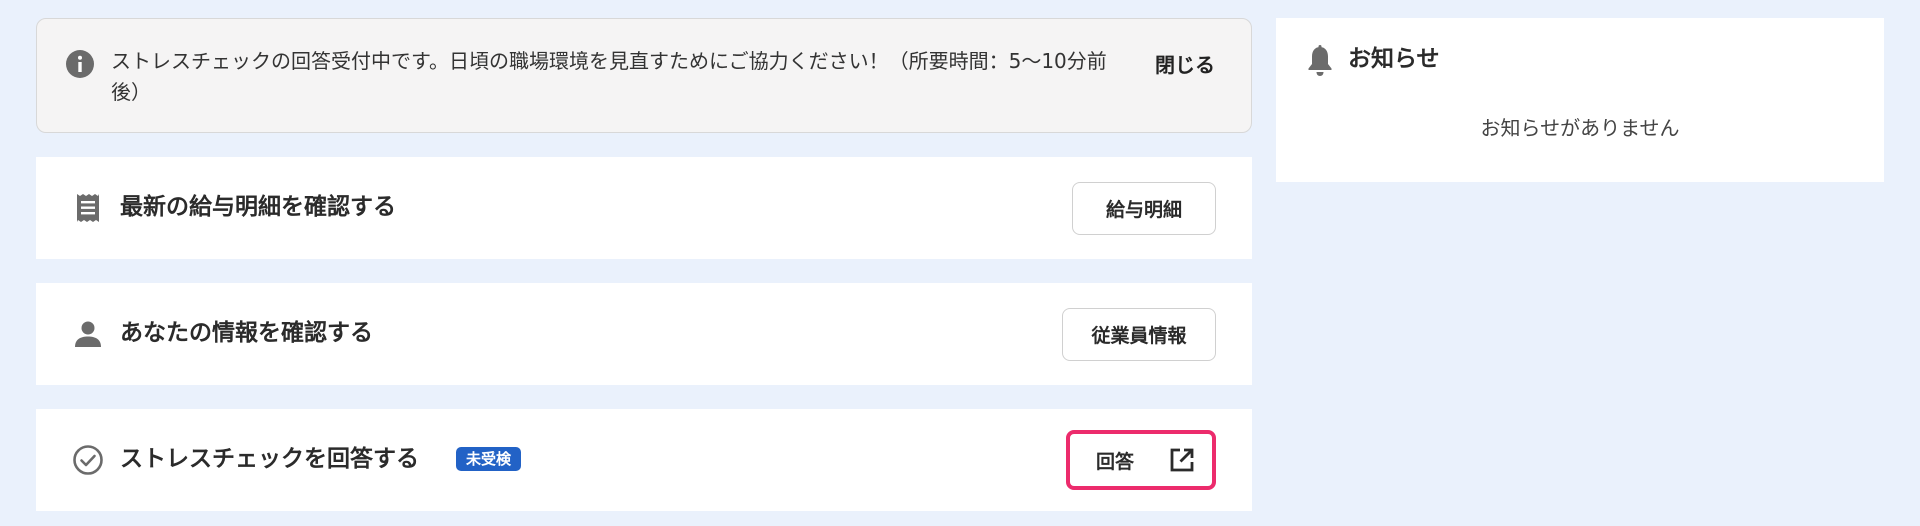 This screenshot has height=526, width=1920. I want to click on close-notice-button: 閉じる, so click(1185, 63).